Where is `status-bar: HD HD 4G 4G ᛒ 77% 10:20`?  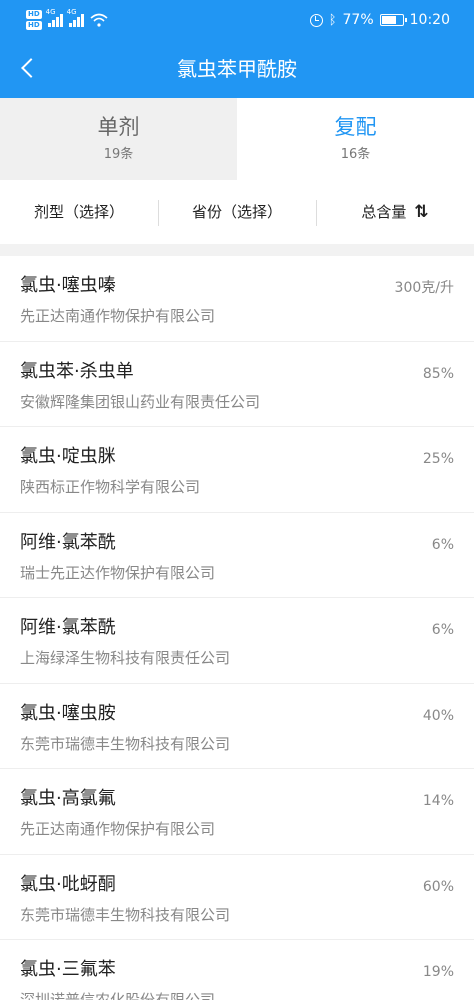
status-bar: HD HD 4G 4G ᛒ 77% 10:20 is located at coordinates (237, 20).